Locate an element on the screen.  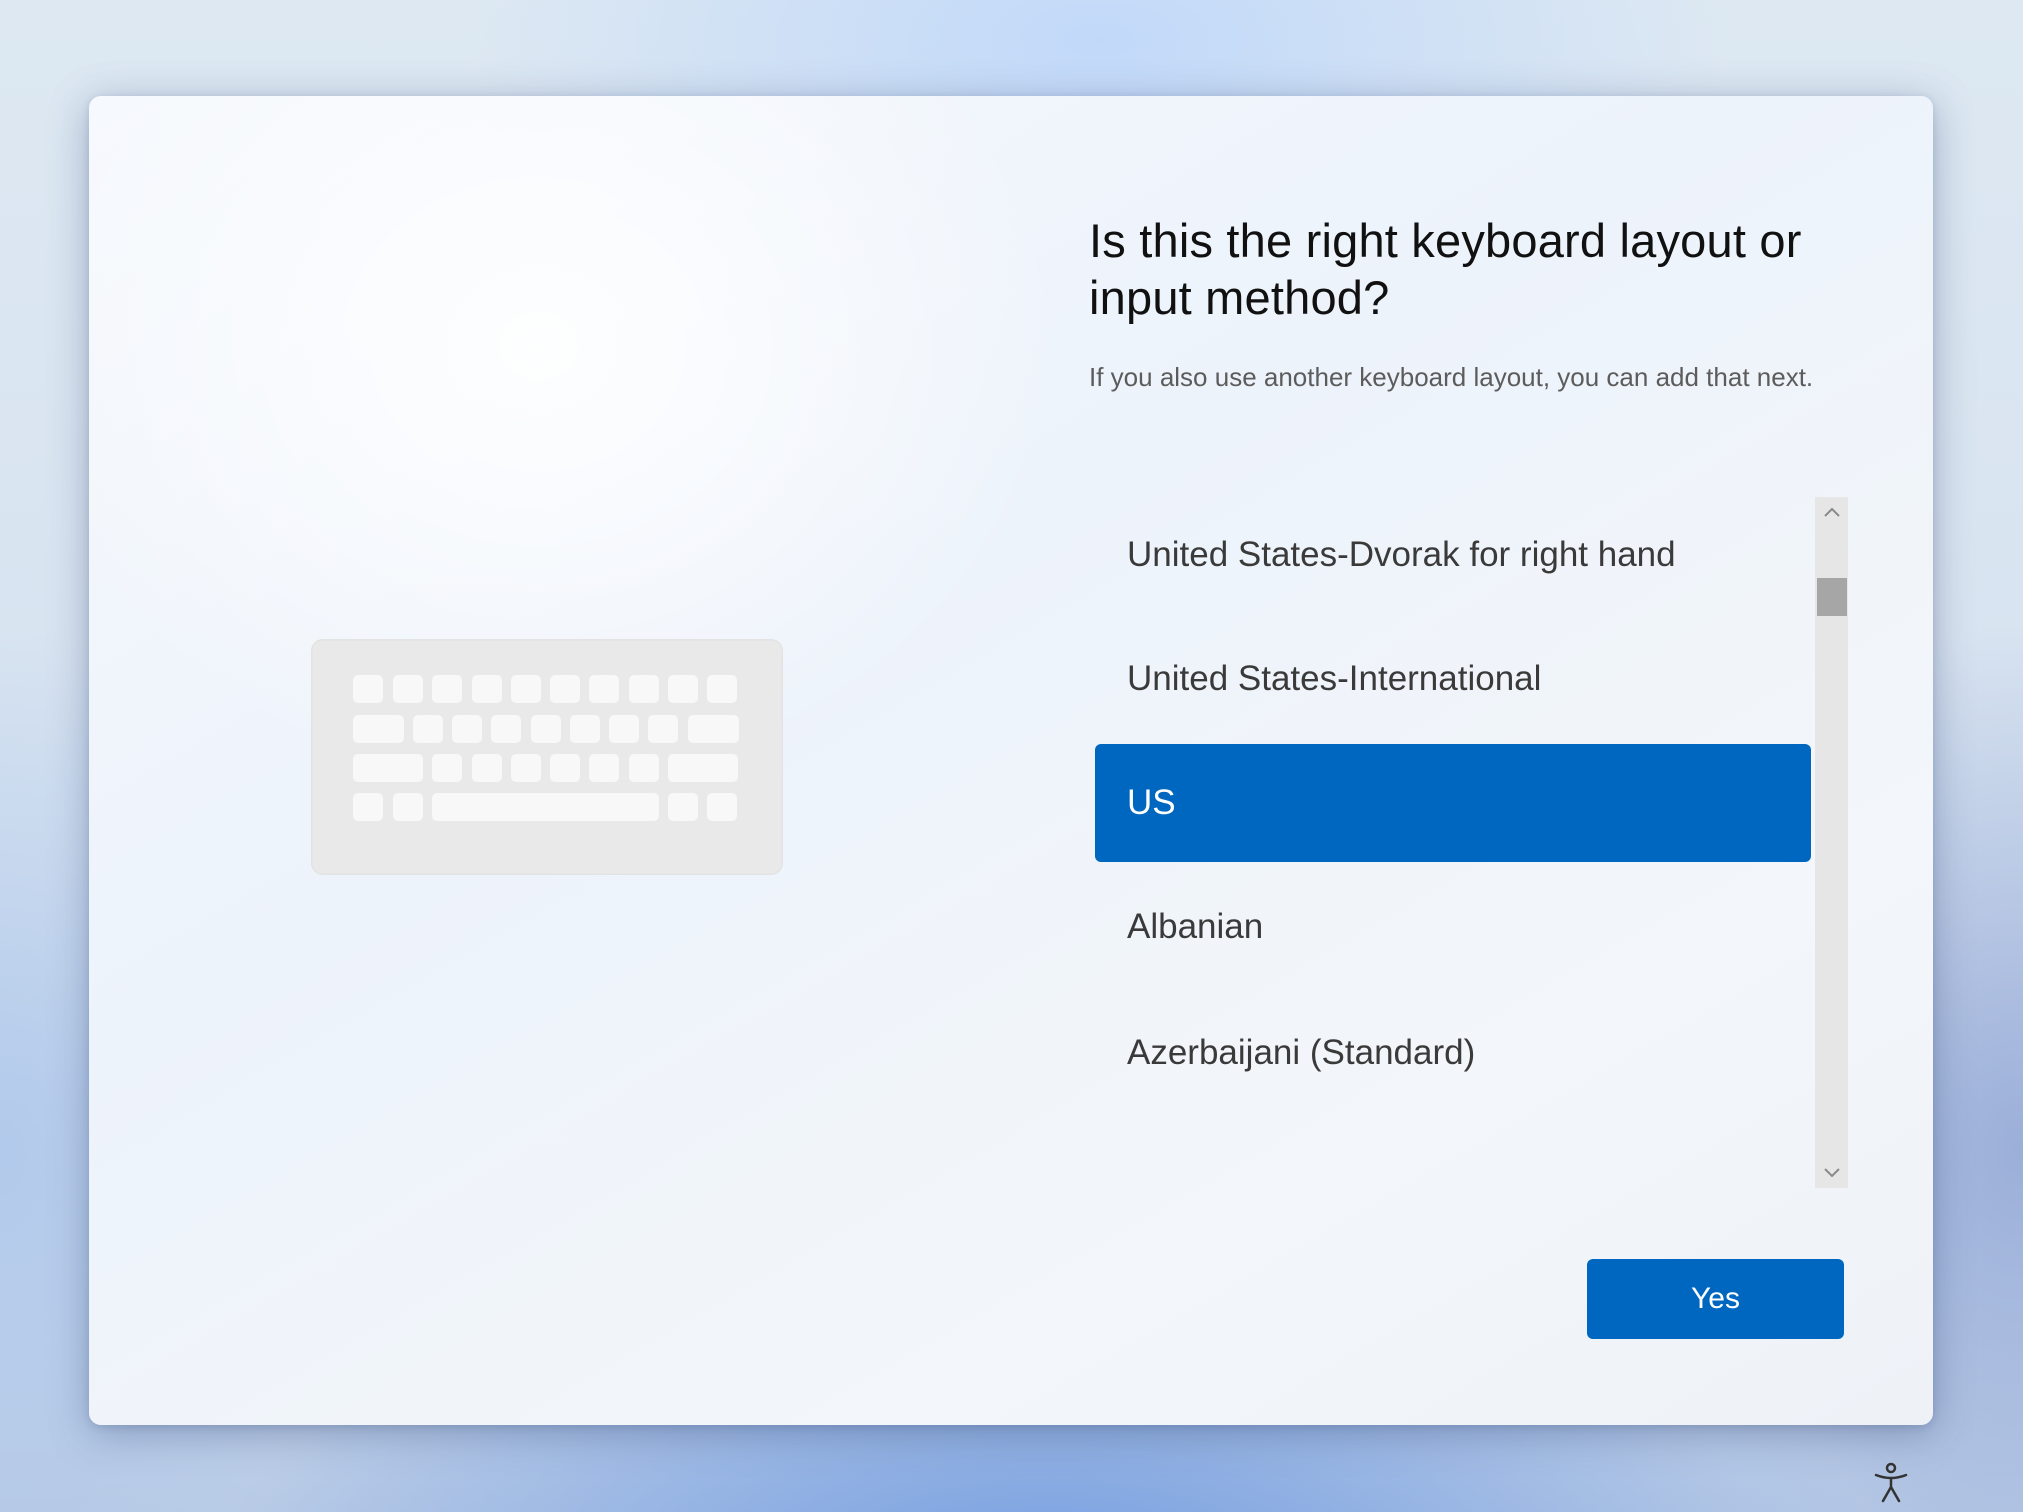
list-item-label: US is located at coordinates (1151, 802).